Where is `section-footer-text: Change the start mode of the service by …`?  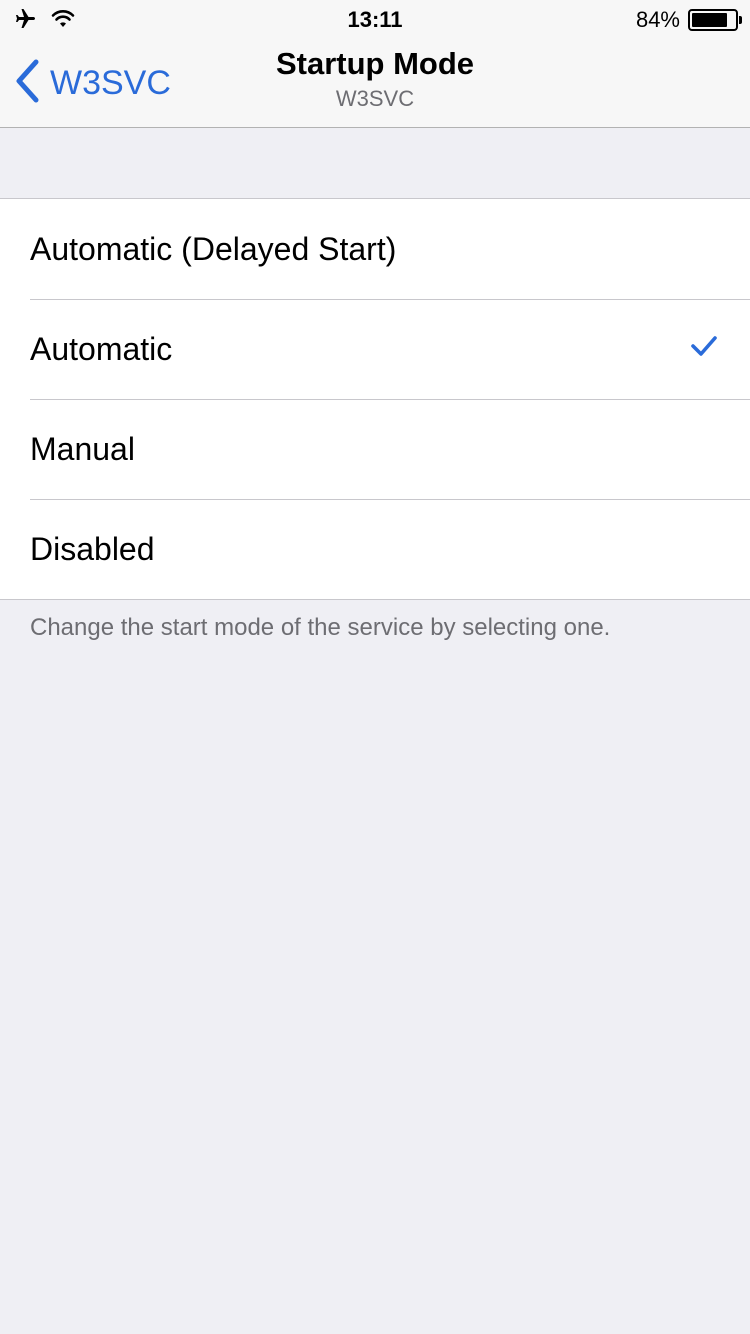
section-footer-text: Change the start mode of the service by … is located at coordinates (320, 627).